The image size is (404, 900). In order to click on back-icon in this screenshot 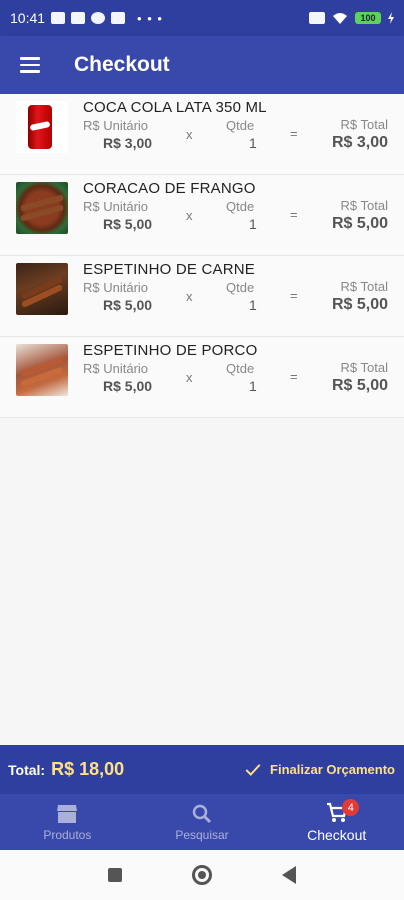, I will do `click(289, 875)`.